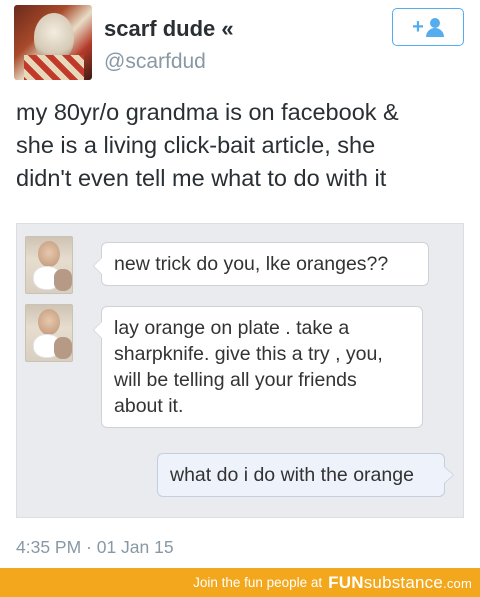 The image size is (480, 597). Describe the element at coordinates (418, 26) in the screenshot. I see `plus-icon: +` at that location.